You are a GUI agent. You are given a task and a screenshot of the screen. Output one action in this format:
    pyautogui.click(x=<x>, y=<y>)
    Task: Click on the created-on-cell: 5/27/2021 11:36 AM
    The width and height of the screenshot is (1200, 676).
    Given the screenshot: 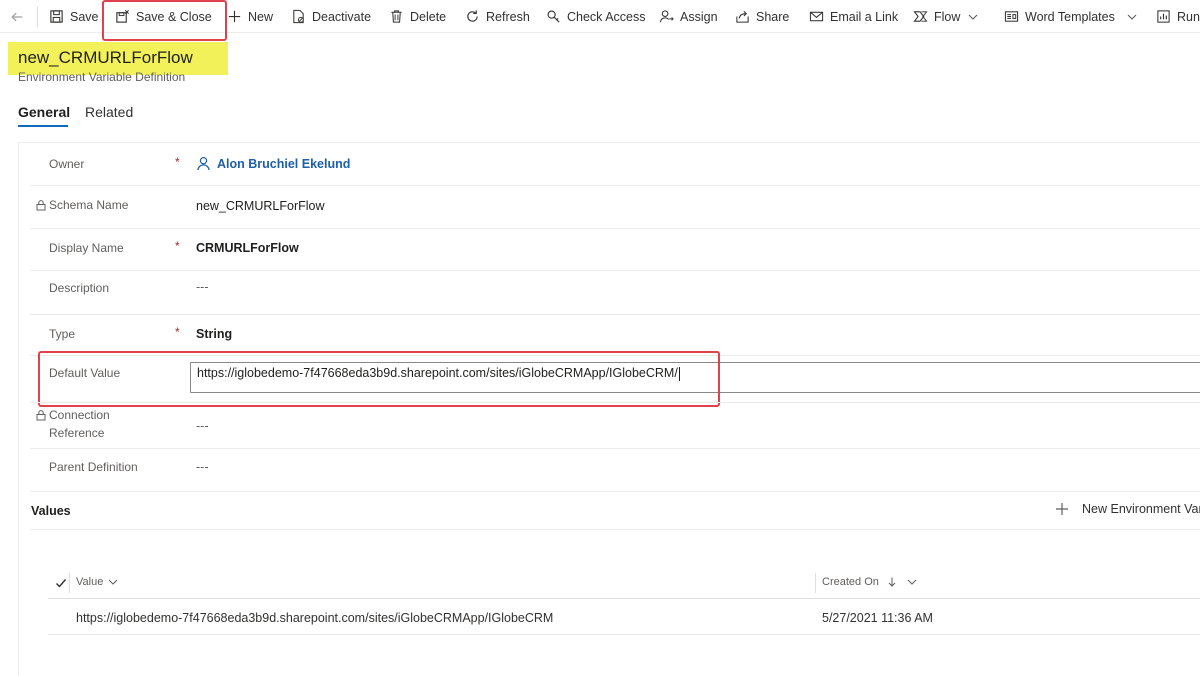 What is the action you would take?
    pyautogui.click(x=877, y=618)
    